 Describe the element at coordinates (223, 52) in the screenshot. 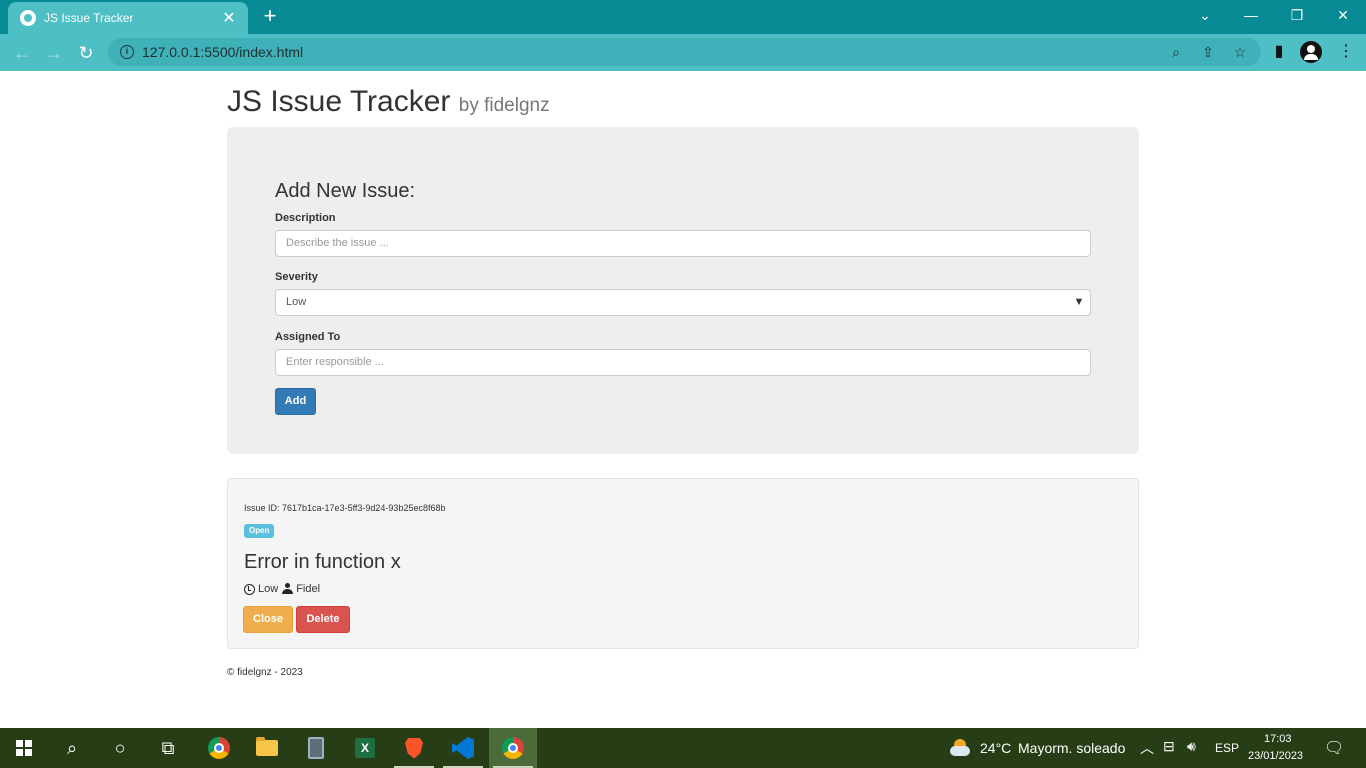

I see `url-text: 127.0.0.1:5500/index.html` at that location.